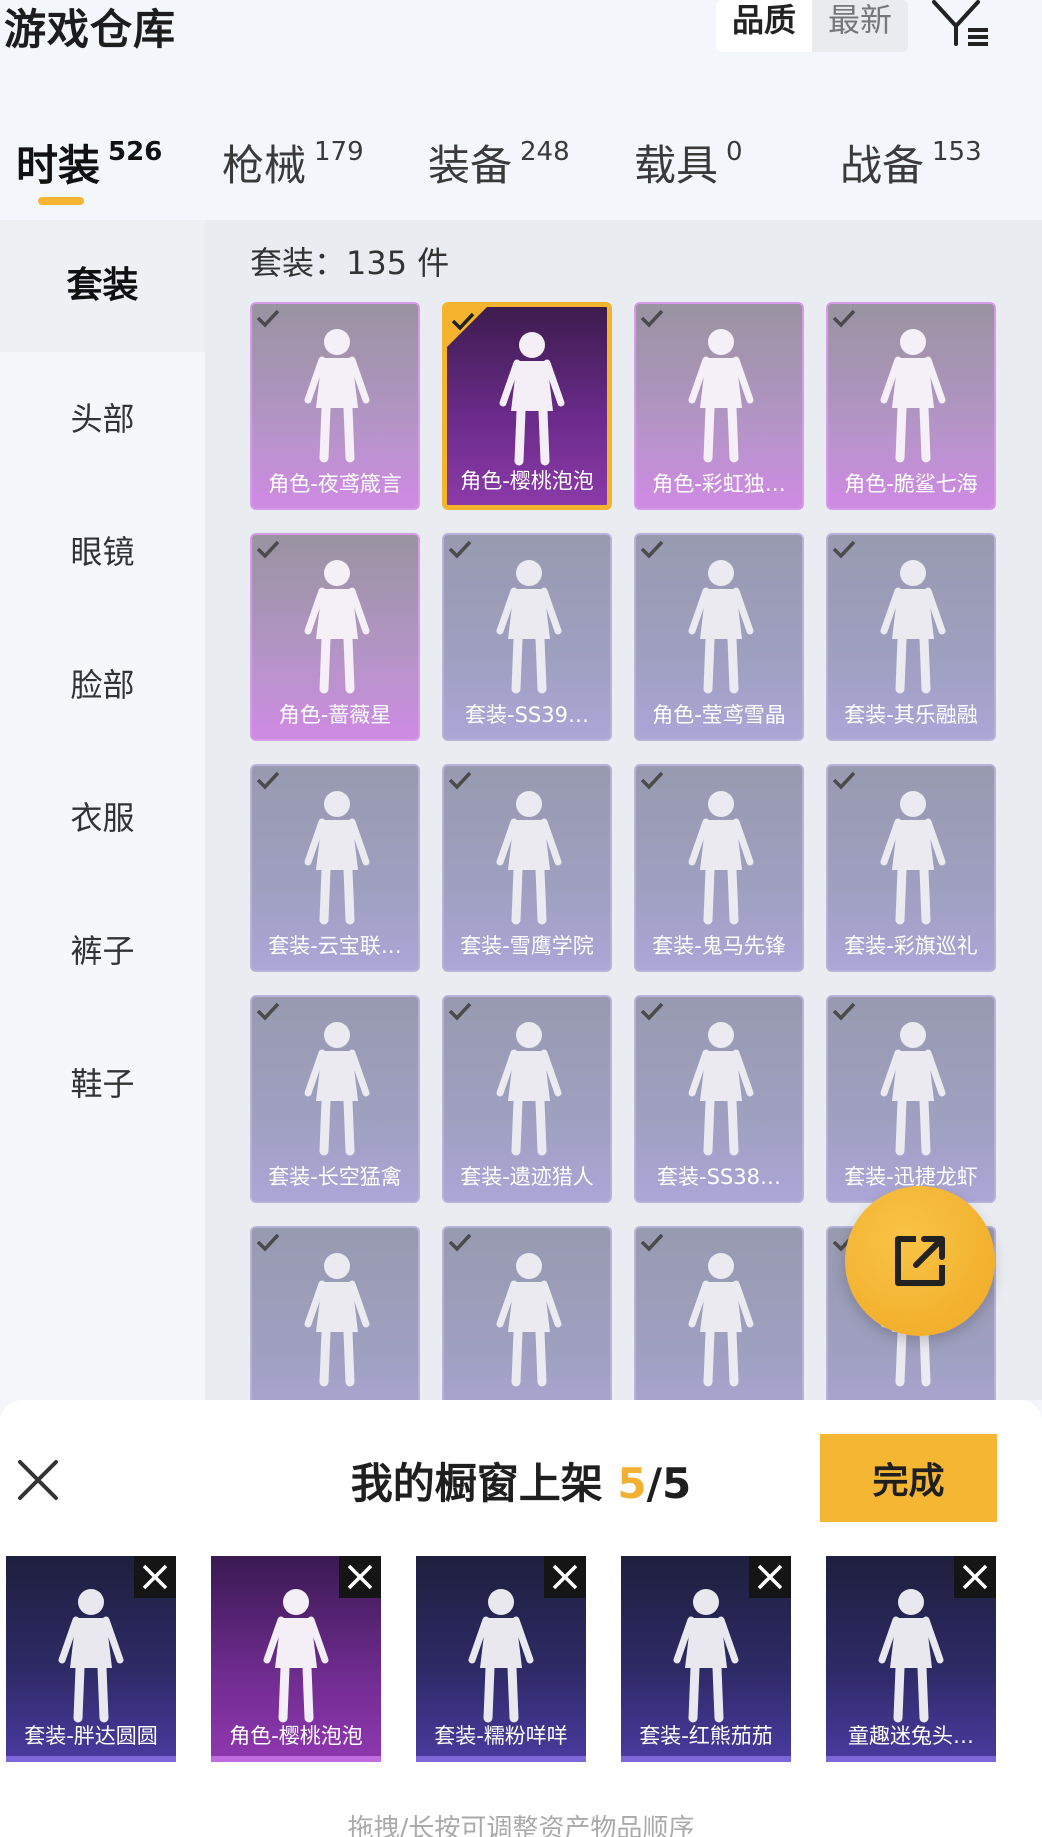  What do you see at coordinates (764, 26) in the screenshot?
I see `sort-option-quality: 品质` at bounding box center [764, 26].